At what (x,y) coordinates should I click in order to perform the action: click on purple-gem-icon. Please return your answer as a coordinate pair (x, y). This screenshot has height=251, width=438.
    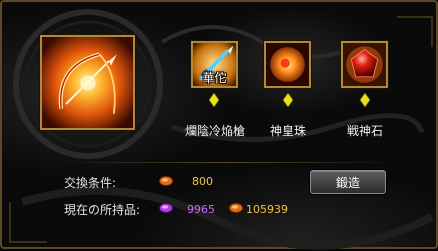
    Looking at the image, I should click on (166, 208).